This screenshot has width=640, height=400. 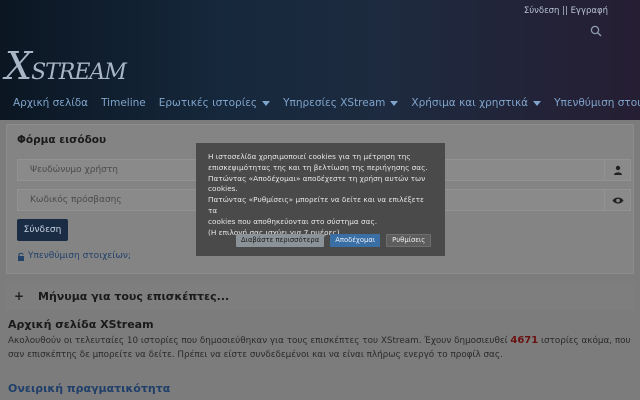 What do you see at coordinates (81, 324) in the screenshot?
I see `page-title: Αρχική σελίδα XStream` at bounding box center [81, 324].